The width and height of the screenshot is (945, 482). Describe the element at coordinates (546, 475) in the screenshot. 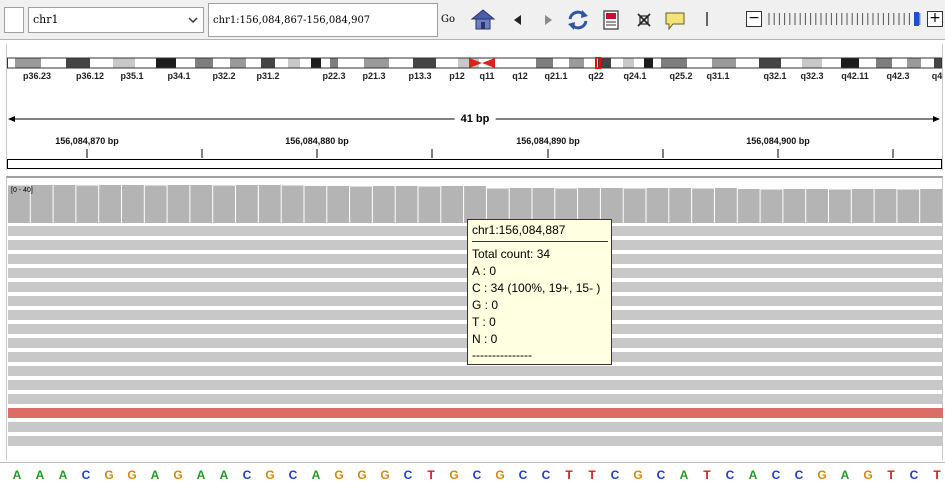

I see `sequence-base: C` at that location.